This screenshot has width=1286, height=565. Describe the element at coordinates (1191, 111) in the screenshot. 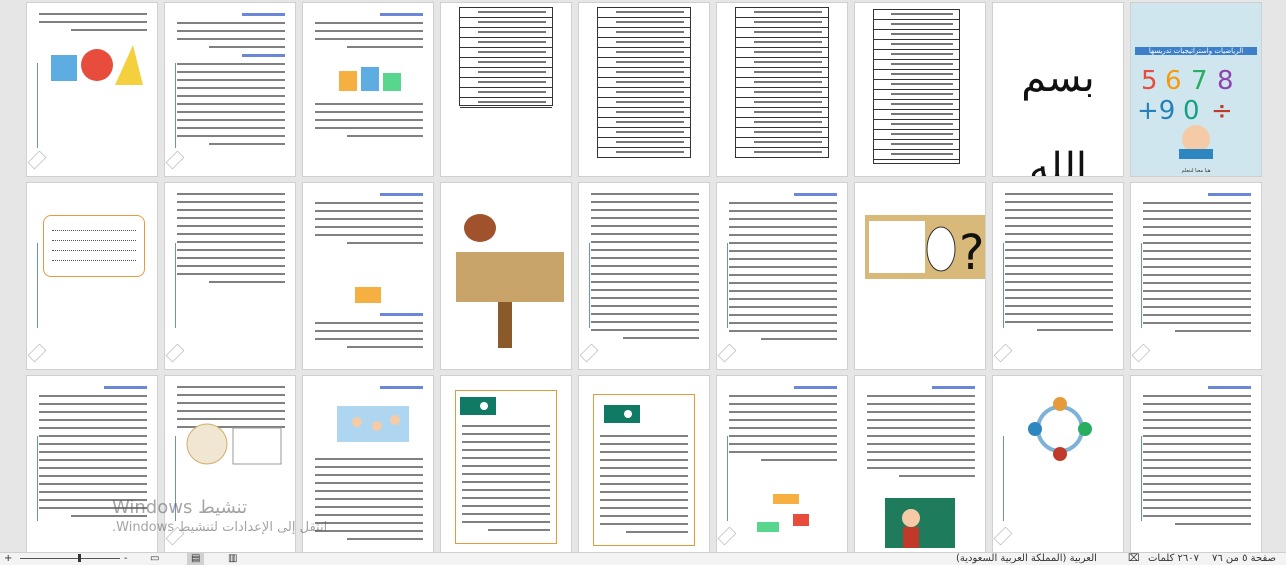

I see `svg-text: 0` at that location.